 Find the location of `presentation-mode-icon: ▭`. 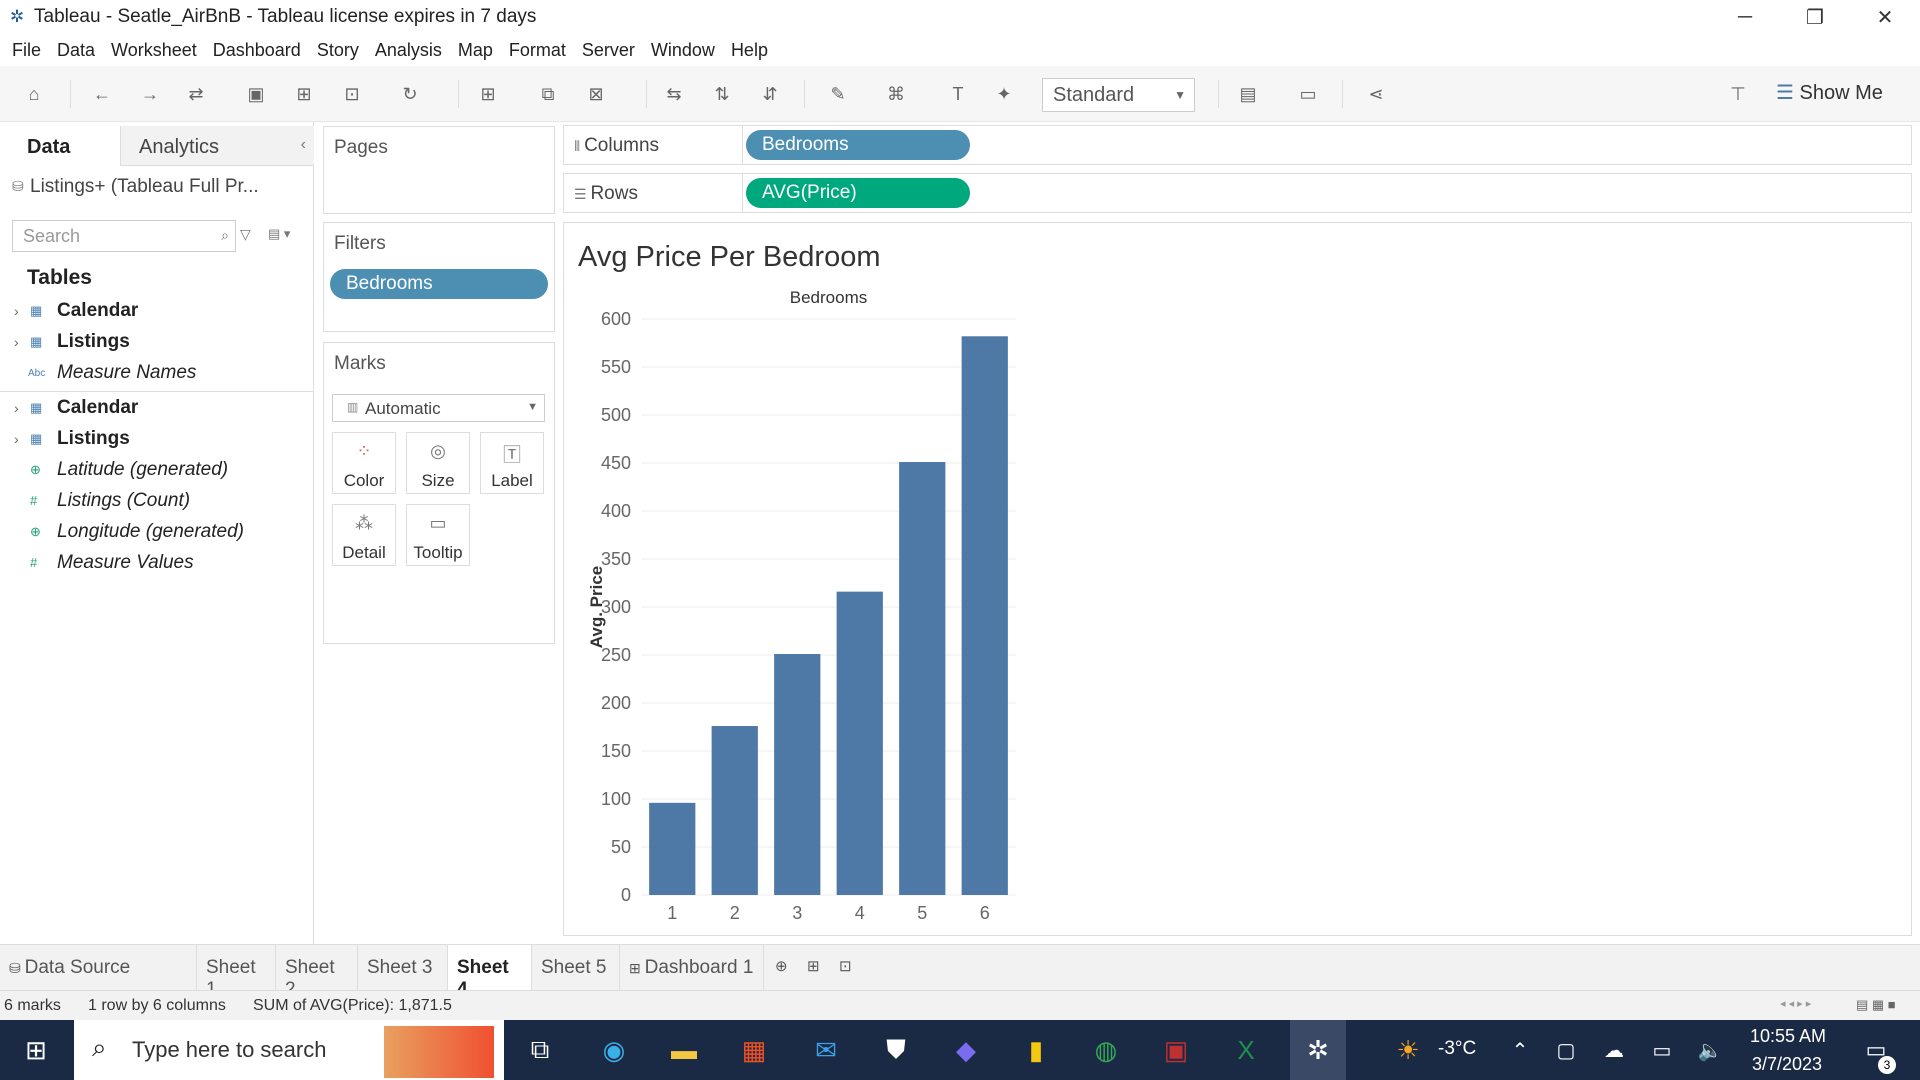

presentation-mode-icon: ▭ is located at coordinates (1308, 94).